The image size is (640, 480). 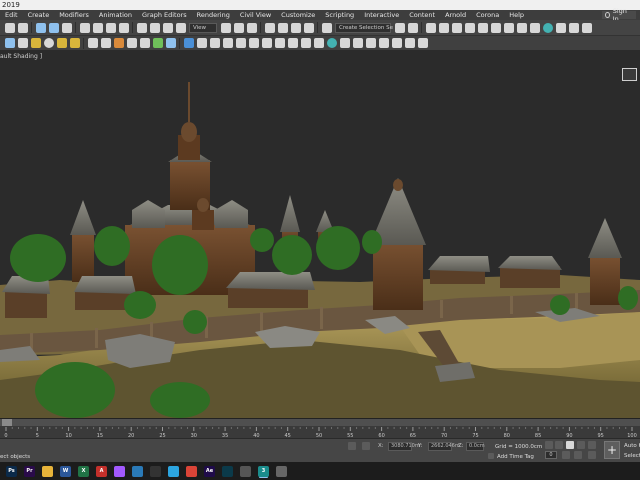 I want to click on key-mode-icon, so click(x=592, y=455).